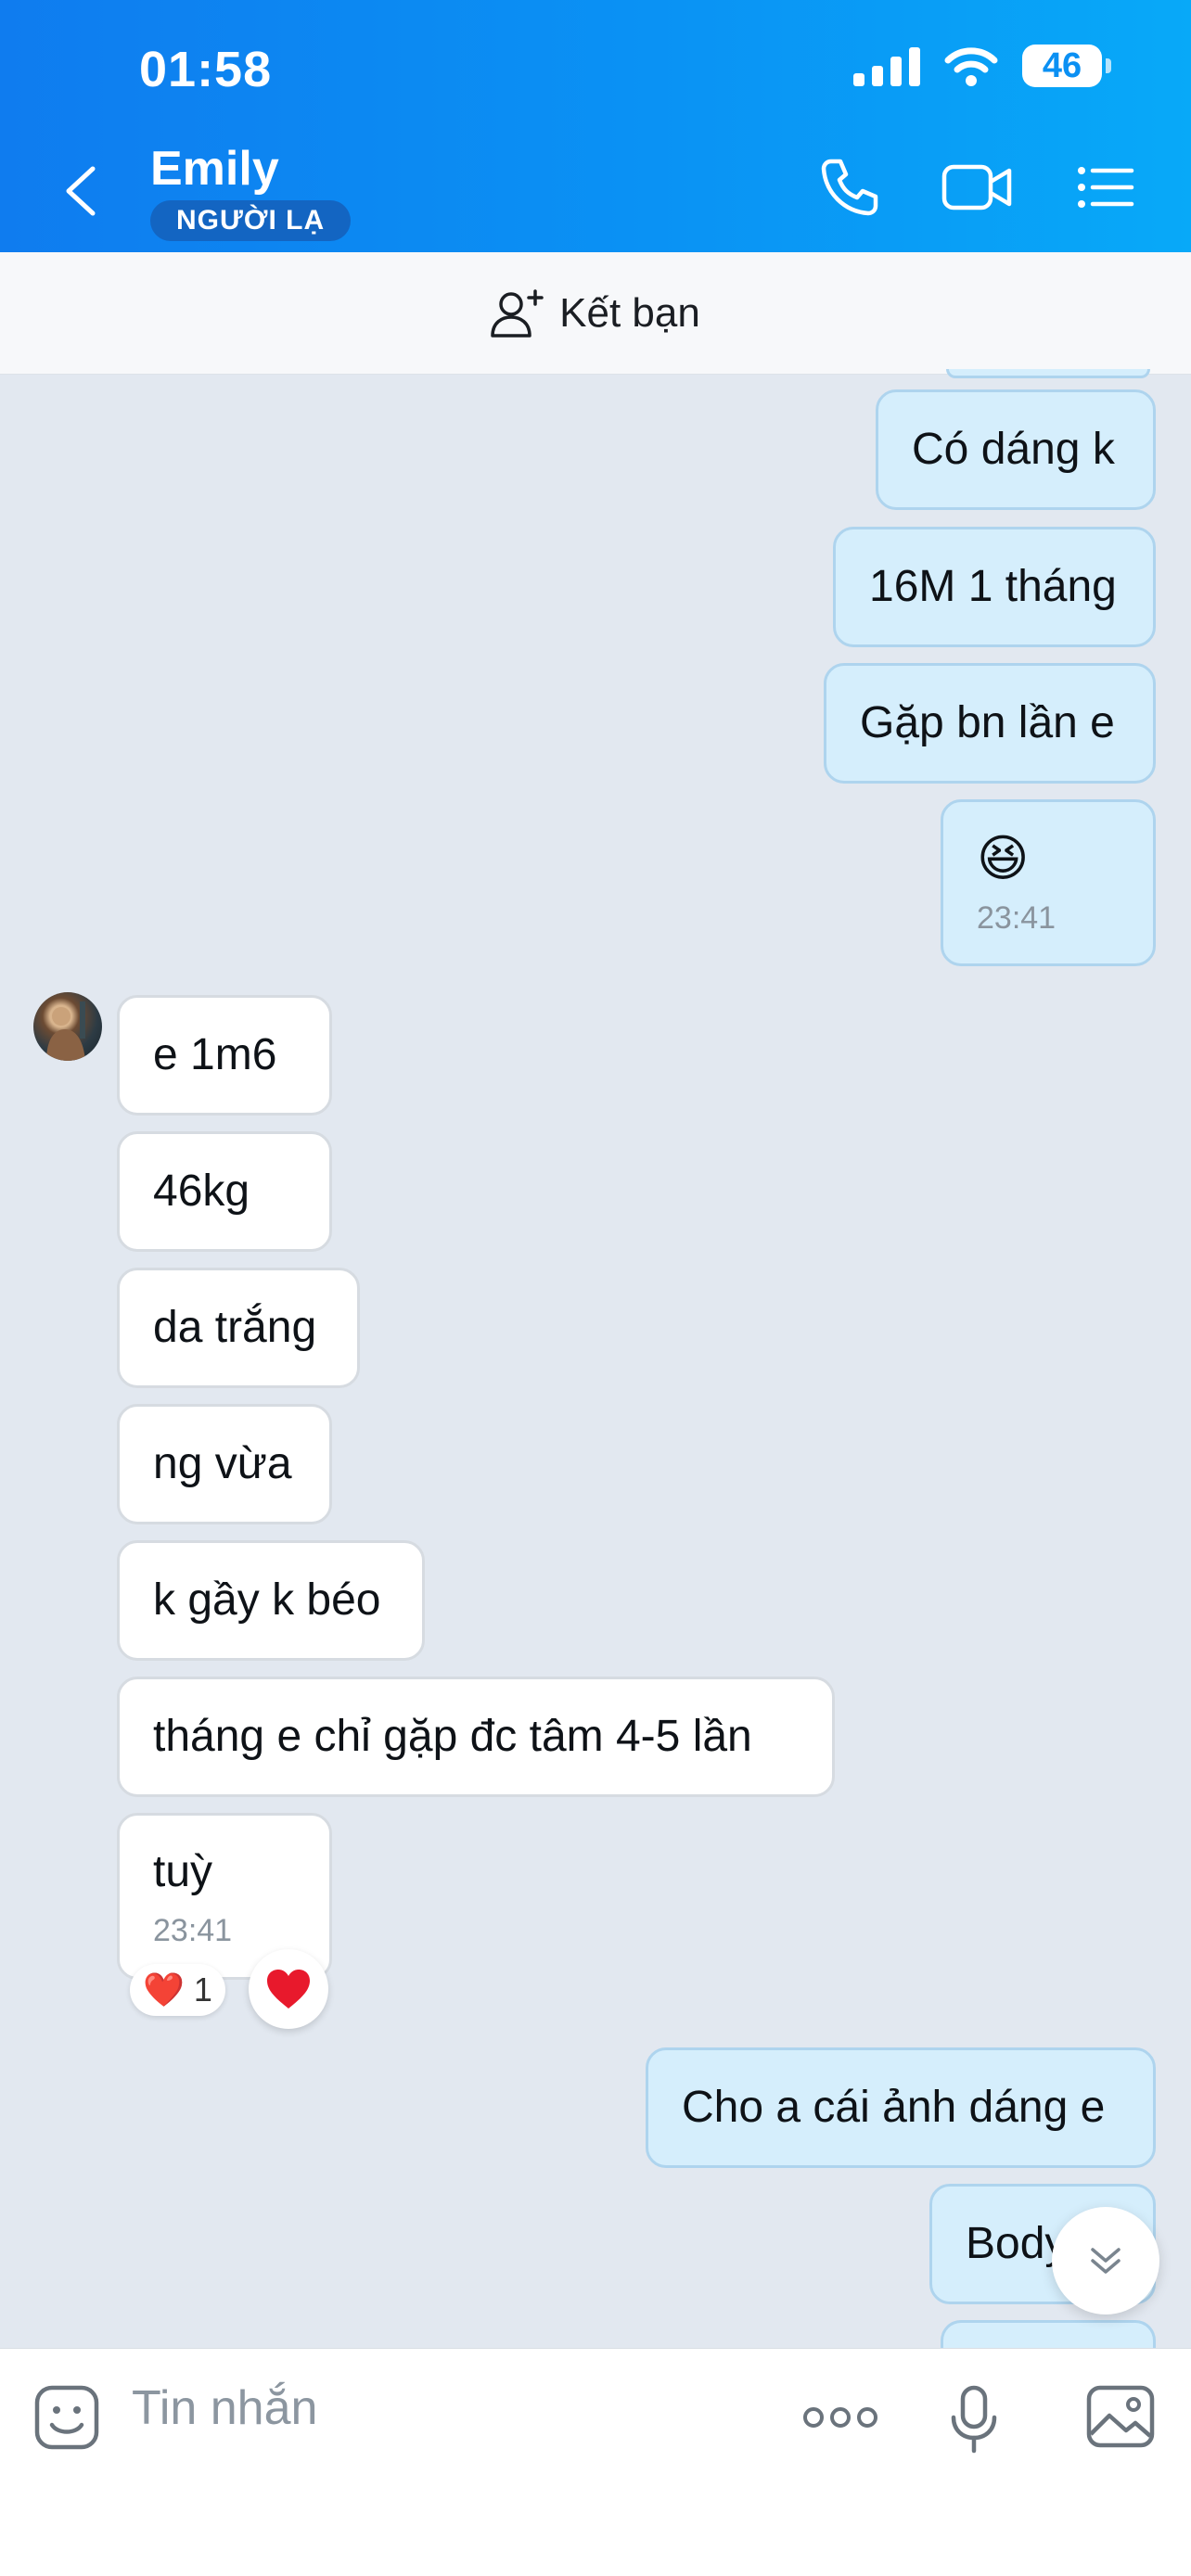 This screenshot has height=2576, width=1191. I want to click on message-composer: Tin nhắn, so click(595, 2462).